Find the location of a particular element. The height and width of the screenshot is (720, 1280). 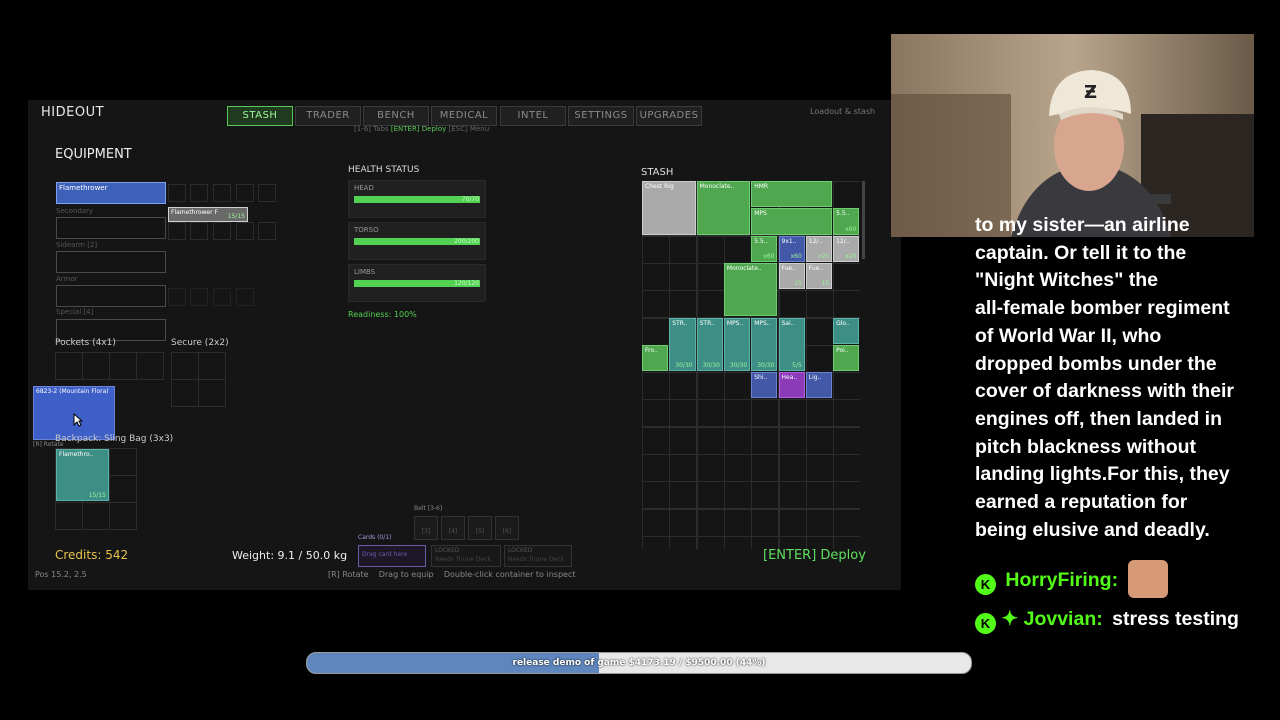

stash-item: 9x1.. x60 is located at coordinates (791, 248).